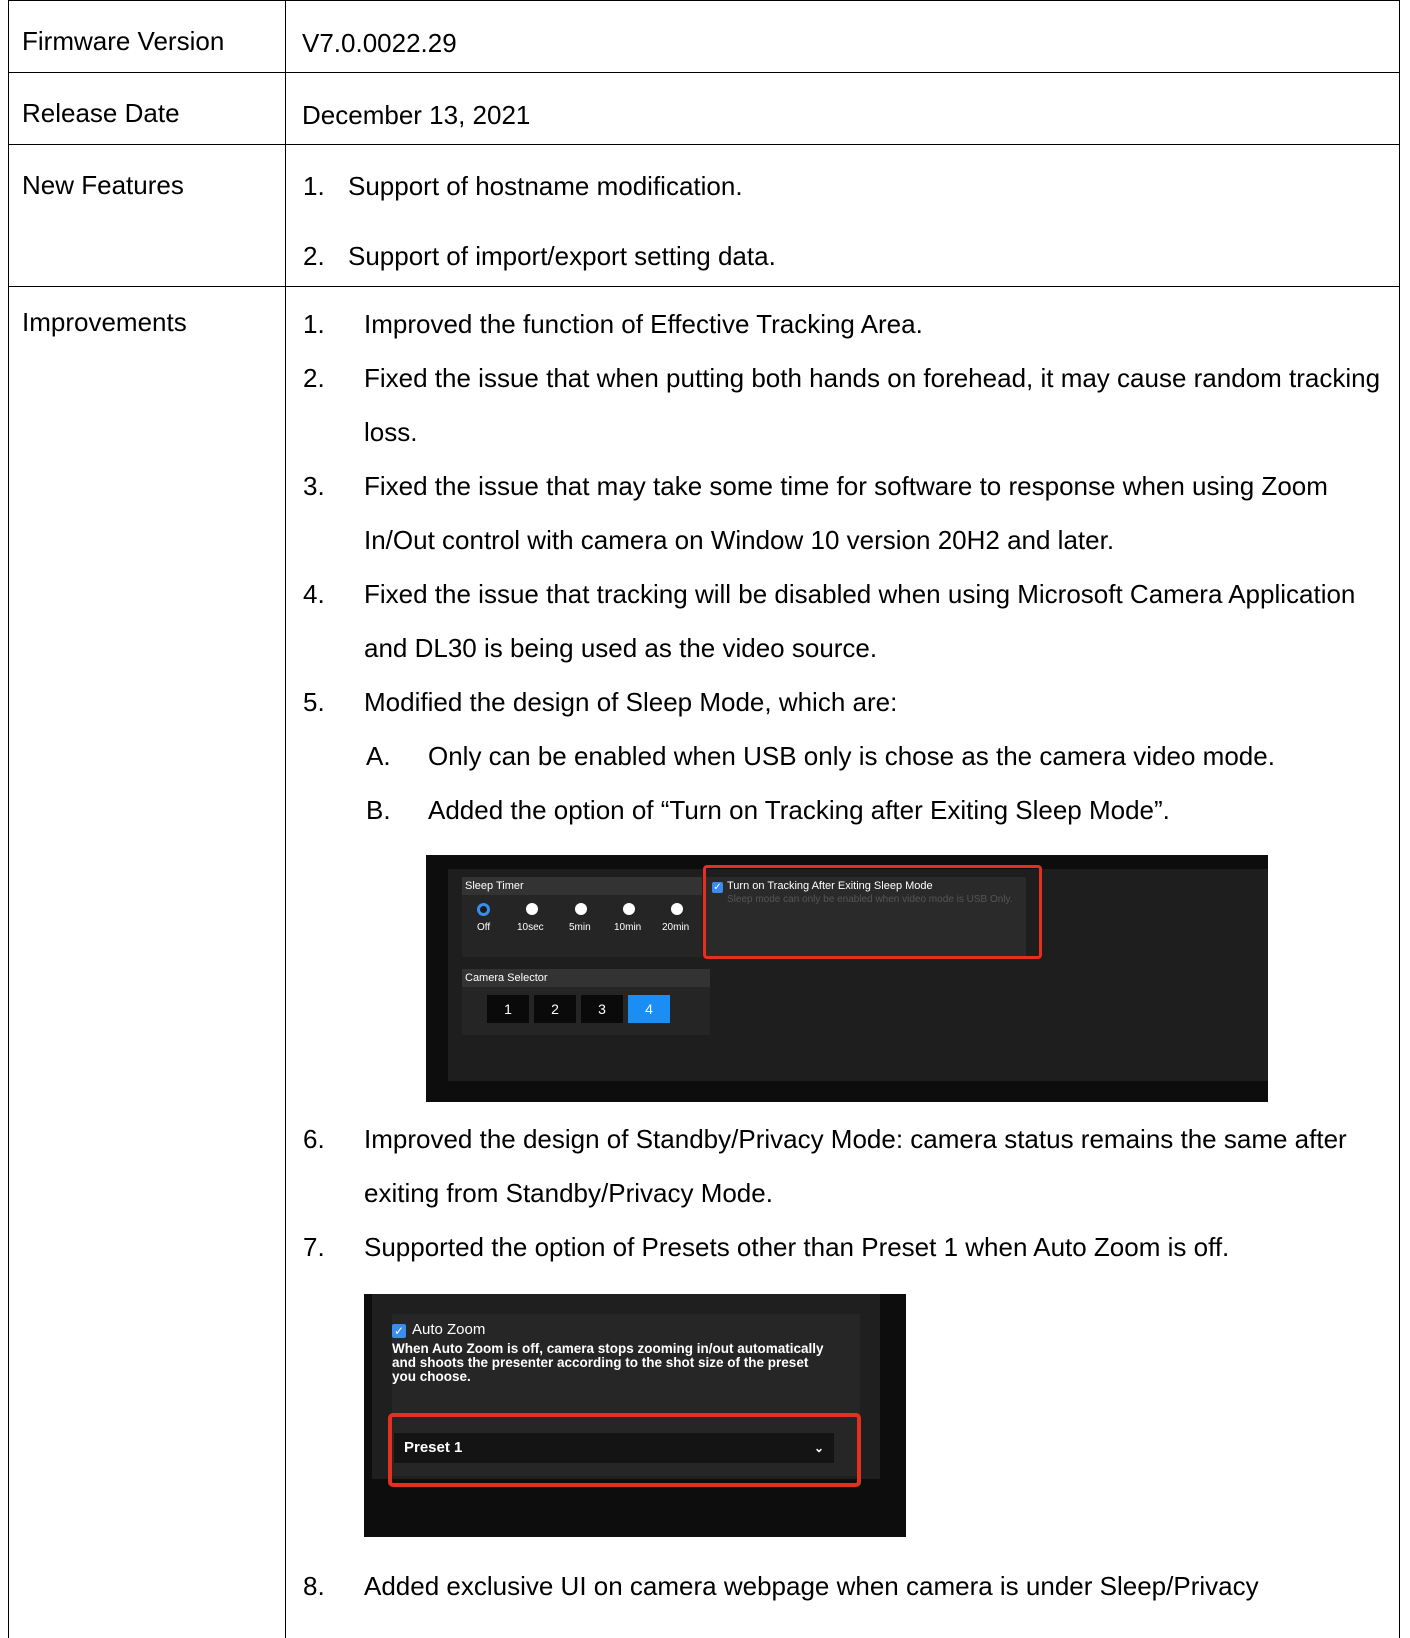 This screenshot has width=1410, height=1638. I want to click on sub-item-letter: B., so click(378, 810).